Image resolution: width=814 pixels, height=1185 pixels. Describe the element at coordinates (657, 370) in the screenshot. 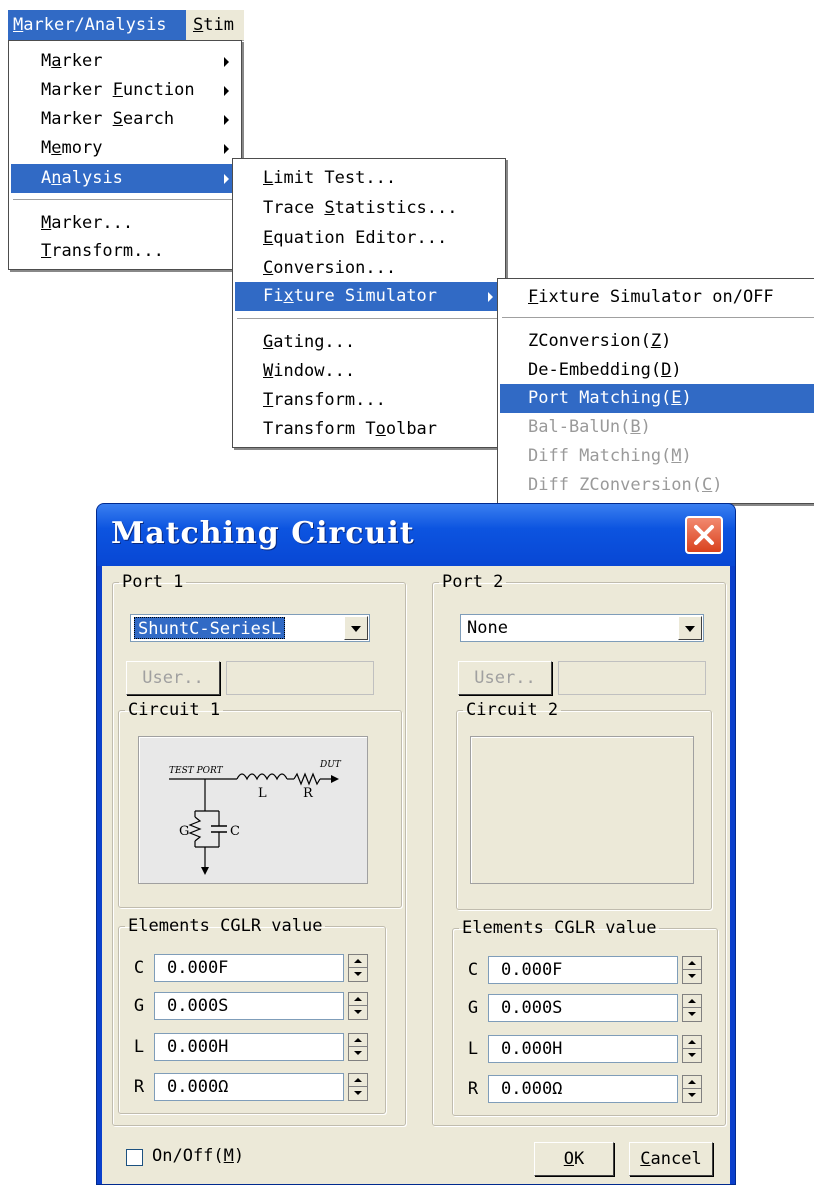

I see `menu-item-de-embedding: De-Embedding(D)` at that location.